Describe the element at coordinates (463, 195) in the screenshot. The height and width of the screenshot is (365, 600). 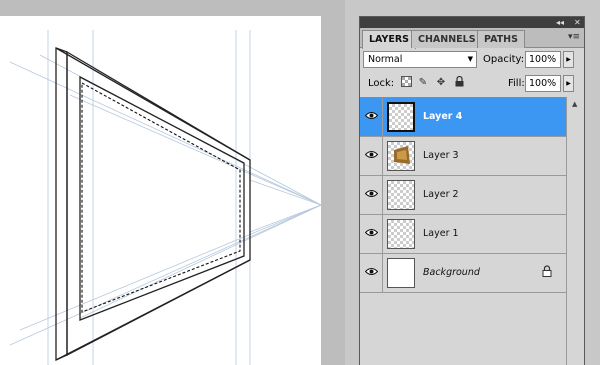
I see `layer-row-layer-2: Layer 2` at that location.